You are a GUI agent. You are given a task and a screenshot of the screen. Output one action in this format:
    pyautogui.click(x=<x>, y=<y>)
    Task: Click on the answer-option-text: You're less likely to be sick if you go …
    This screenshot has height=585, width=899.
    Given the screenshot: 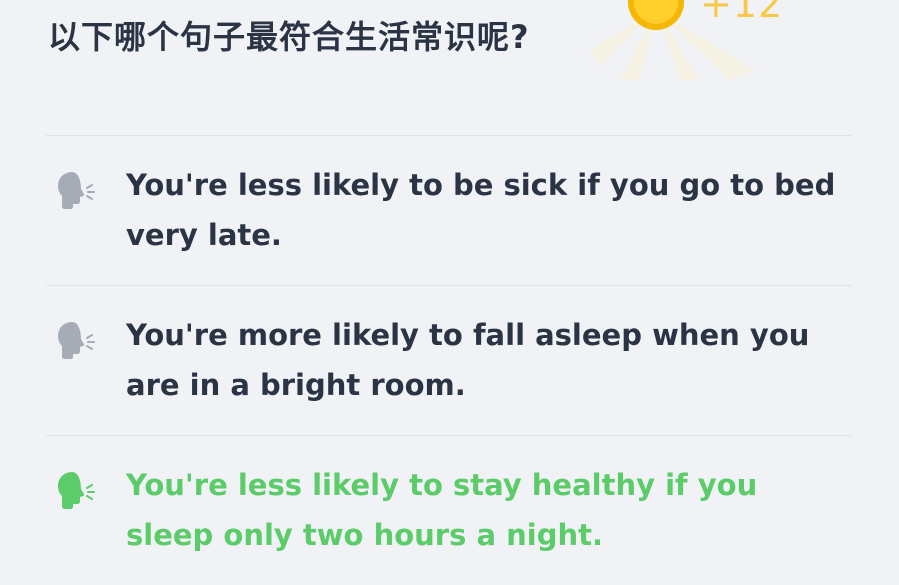 What is the action you would take?
    pyautogui.click(x=481, y=210)
    